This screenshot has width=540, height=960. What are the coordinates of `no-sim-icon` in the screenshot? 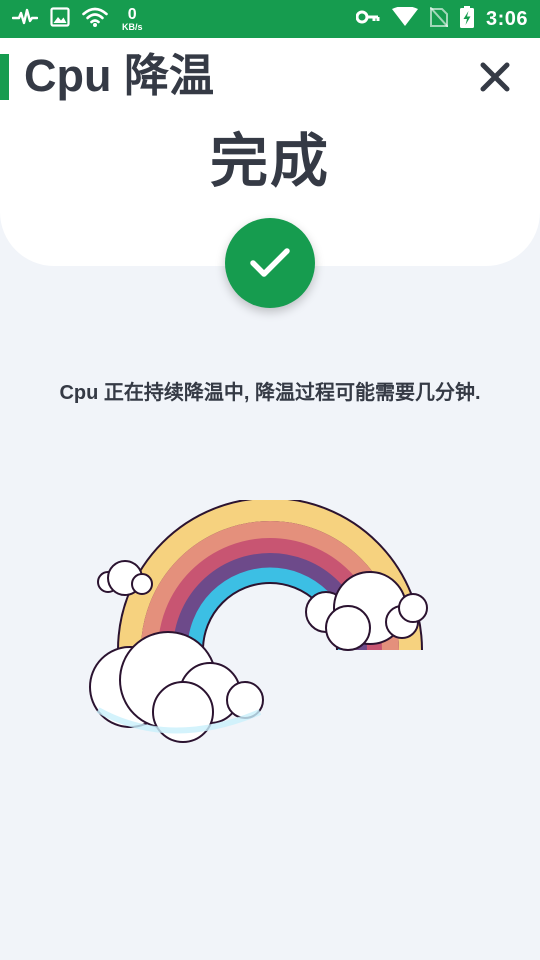 It's located at (439, 18).